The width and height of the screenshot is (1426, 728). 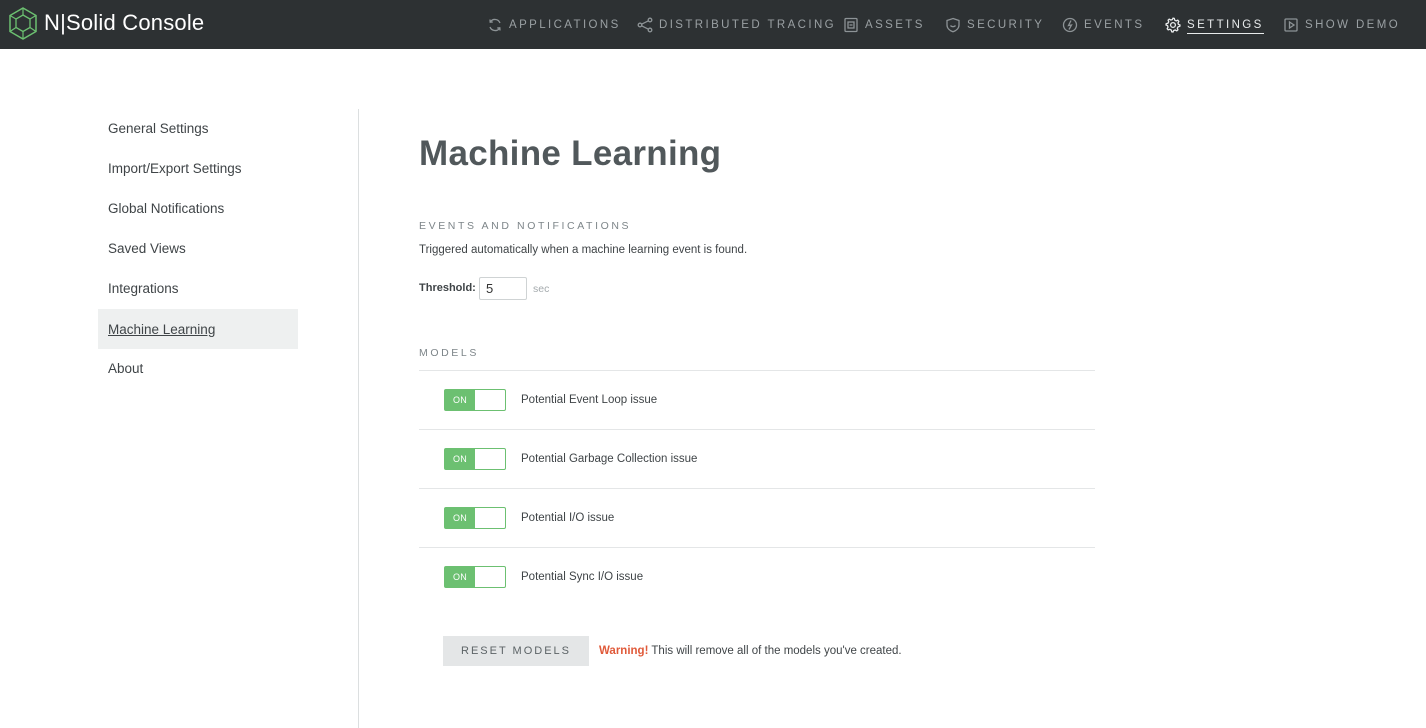 I want to click on sidebar-item-import-export: Import/Export Settings, so click(x=198, y=168).